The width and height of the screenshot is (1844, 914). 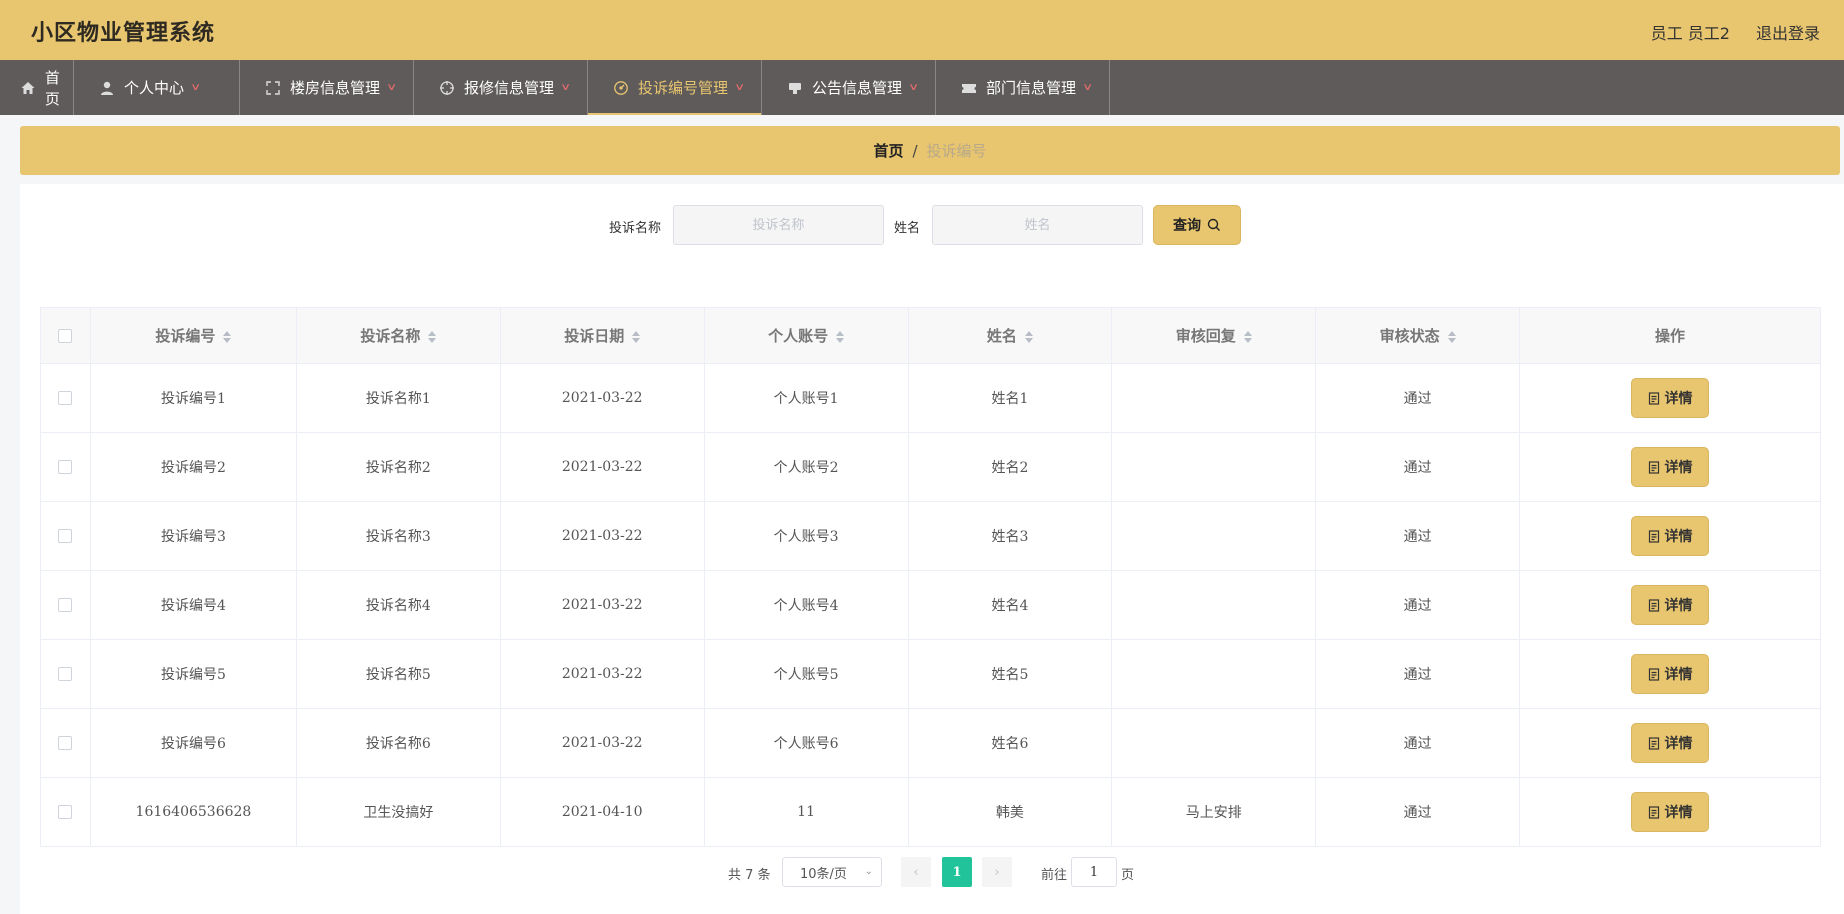 I want to click on nav-item-3: 报修信息管理 ∨, so click(x=501, y=87).